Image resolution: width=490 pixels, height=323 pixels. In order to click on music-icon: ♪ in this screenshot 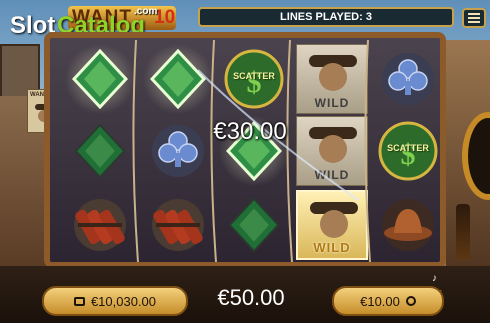, I will do `click(434, 278)`.